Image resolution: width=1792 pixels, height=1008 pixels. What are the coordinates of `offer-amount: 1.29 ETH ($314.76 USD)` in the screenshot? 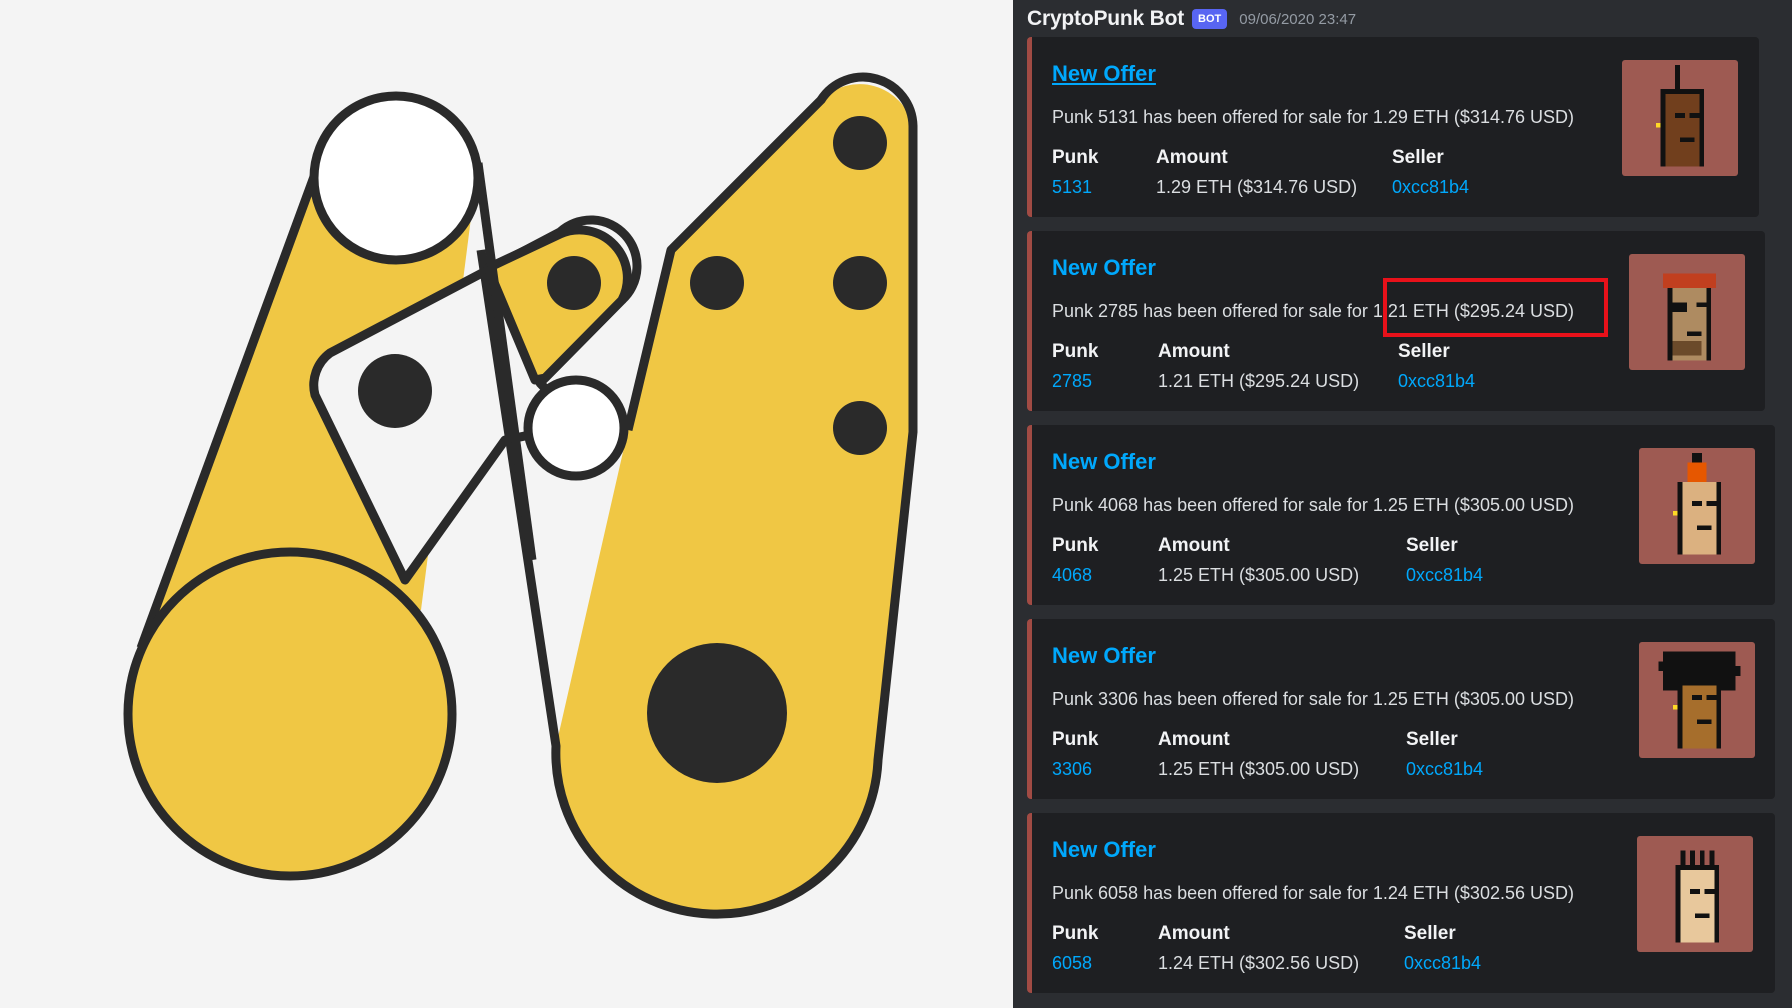 It's located at (1257, 187).